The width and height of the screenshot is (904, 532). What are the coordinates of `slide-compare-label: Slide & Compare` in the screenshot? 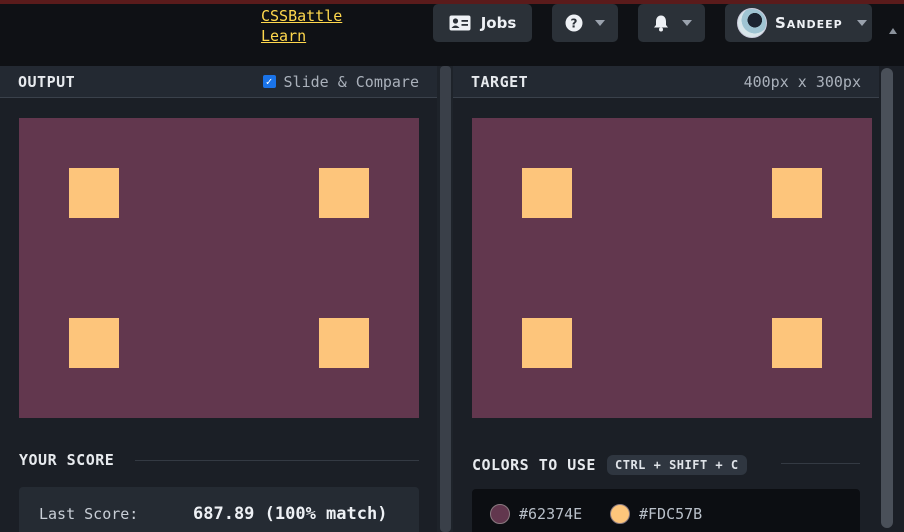 It's located at (351, 81).